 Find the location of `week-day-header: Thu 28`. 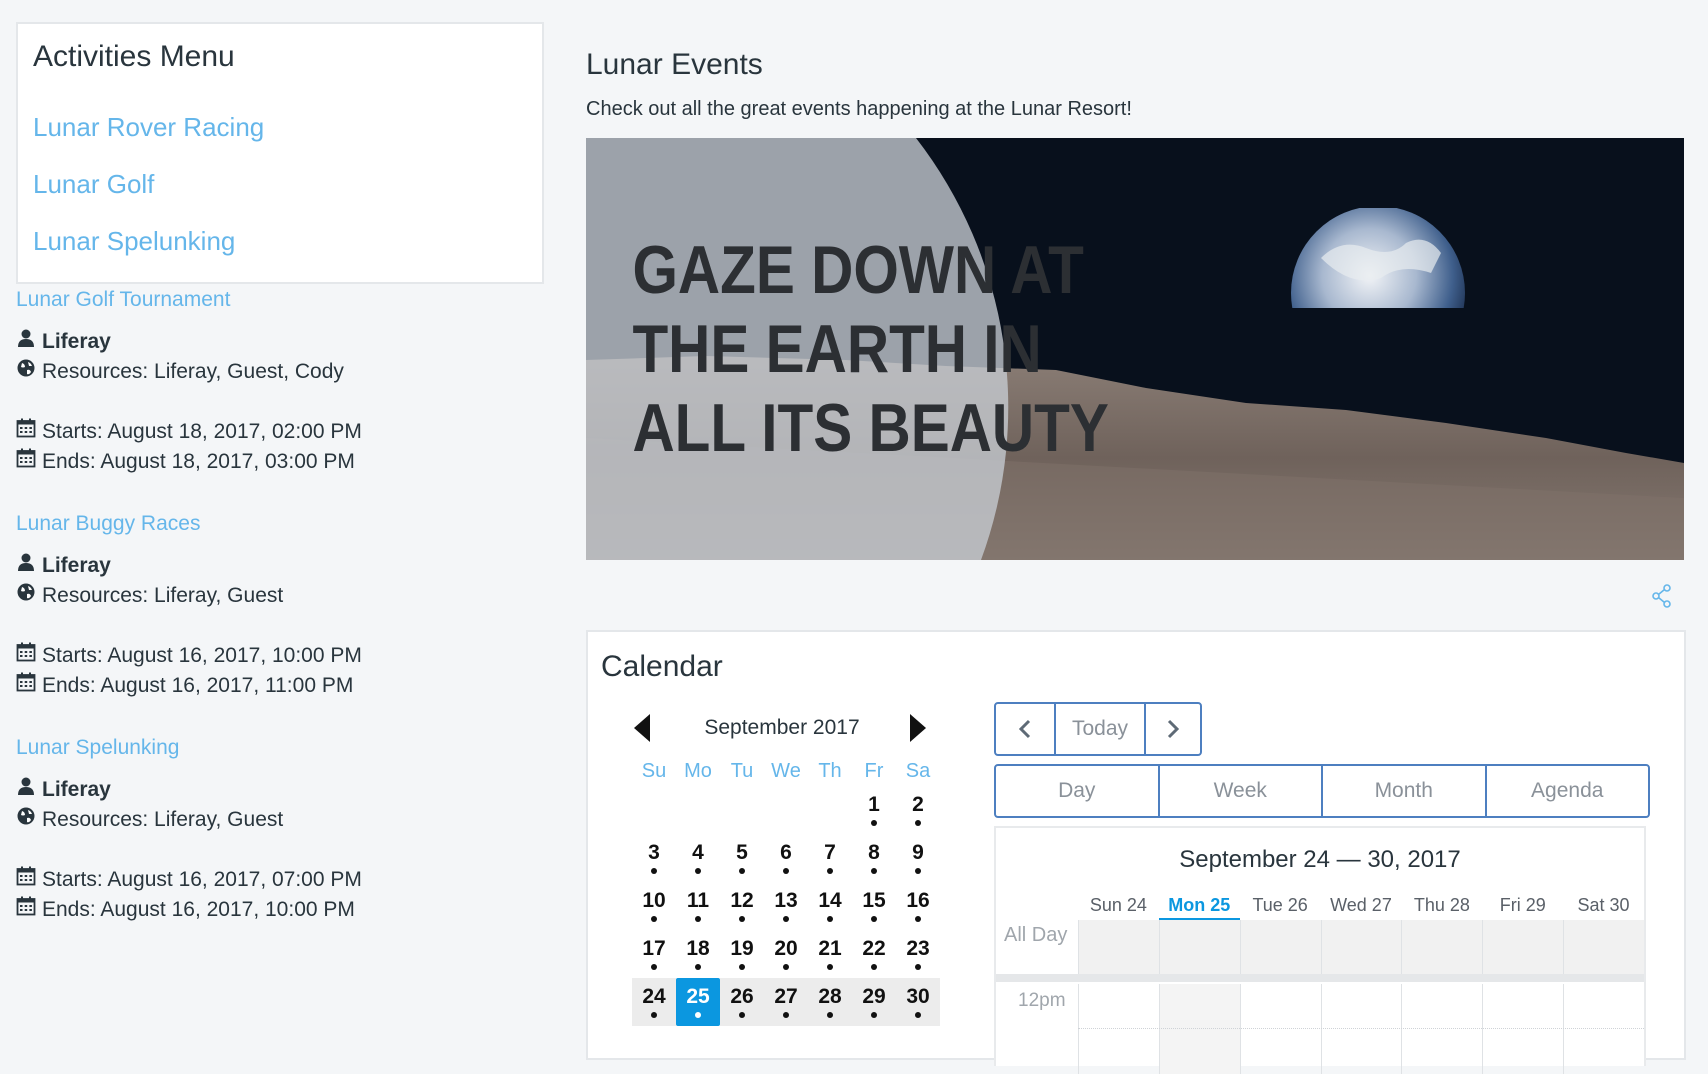

week-day-header: Thu 28 is located at coordinates (1441, 905).